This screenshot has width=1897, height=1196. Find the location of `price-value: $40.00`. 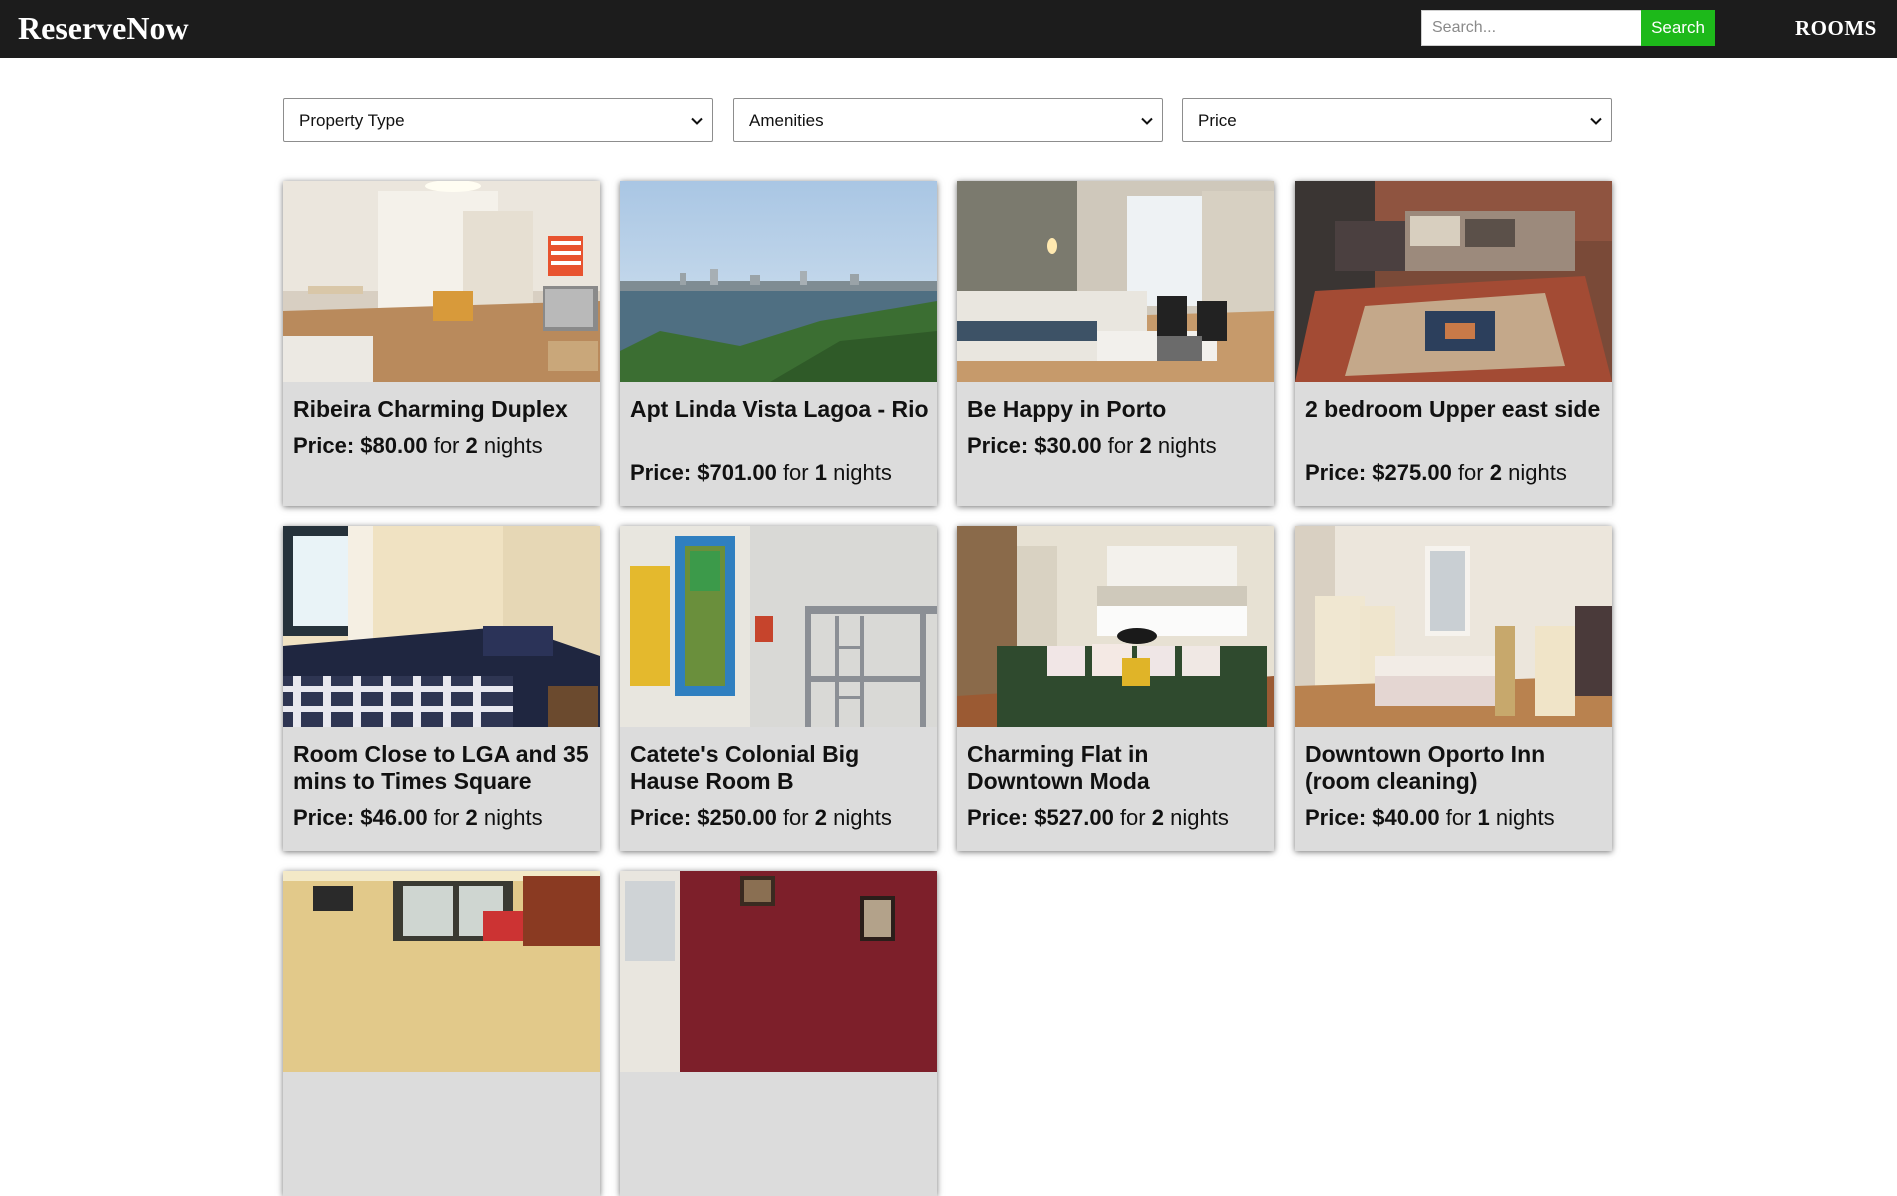

price-value: $40.00 is located at coordinates (1406, 817).